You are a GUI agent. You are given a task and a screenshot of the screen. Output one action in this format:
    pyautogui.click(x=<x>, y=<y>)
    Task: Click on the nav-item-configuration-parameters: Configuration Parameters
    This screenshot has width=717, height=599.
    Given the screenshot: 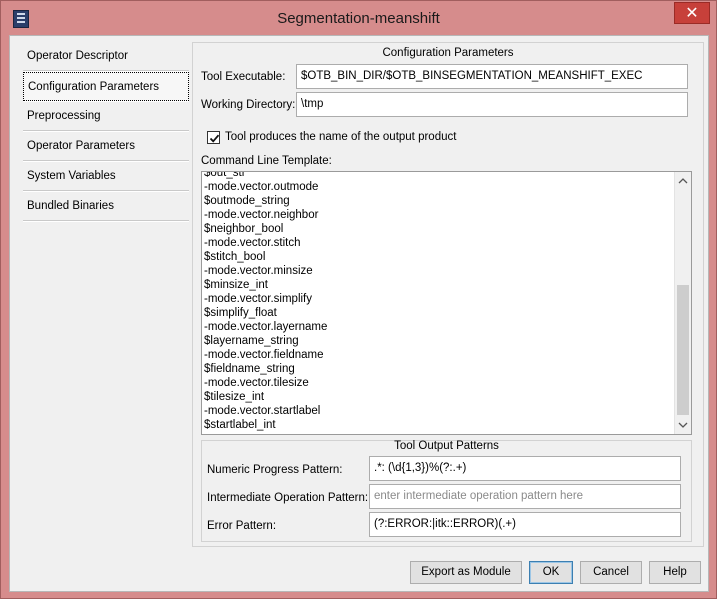 What is the action you would take?
    pyautogui.click(x=106, y=86)
    